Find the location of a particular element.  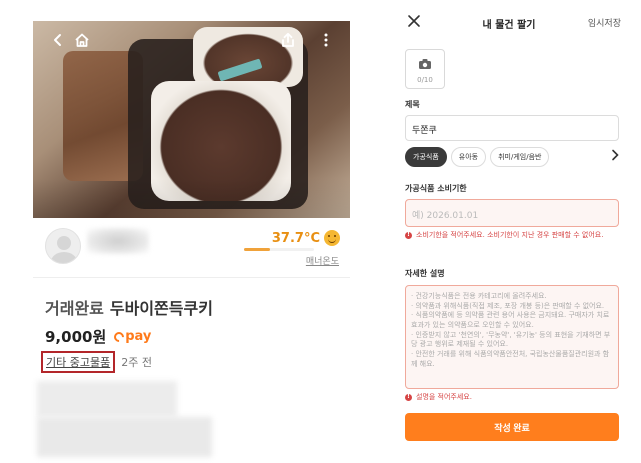

photo-count: 0/10 is located at coordinates (425, 79).